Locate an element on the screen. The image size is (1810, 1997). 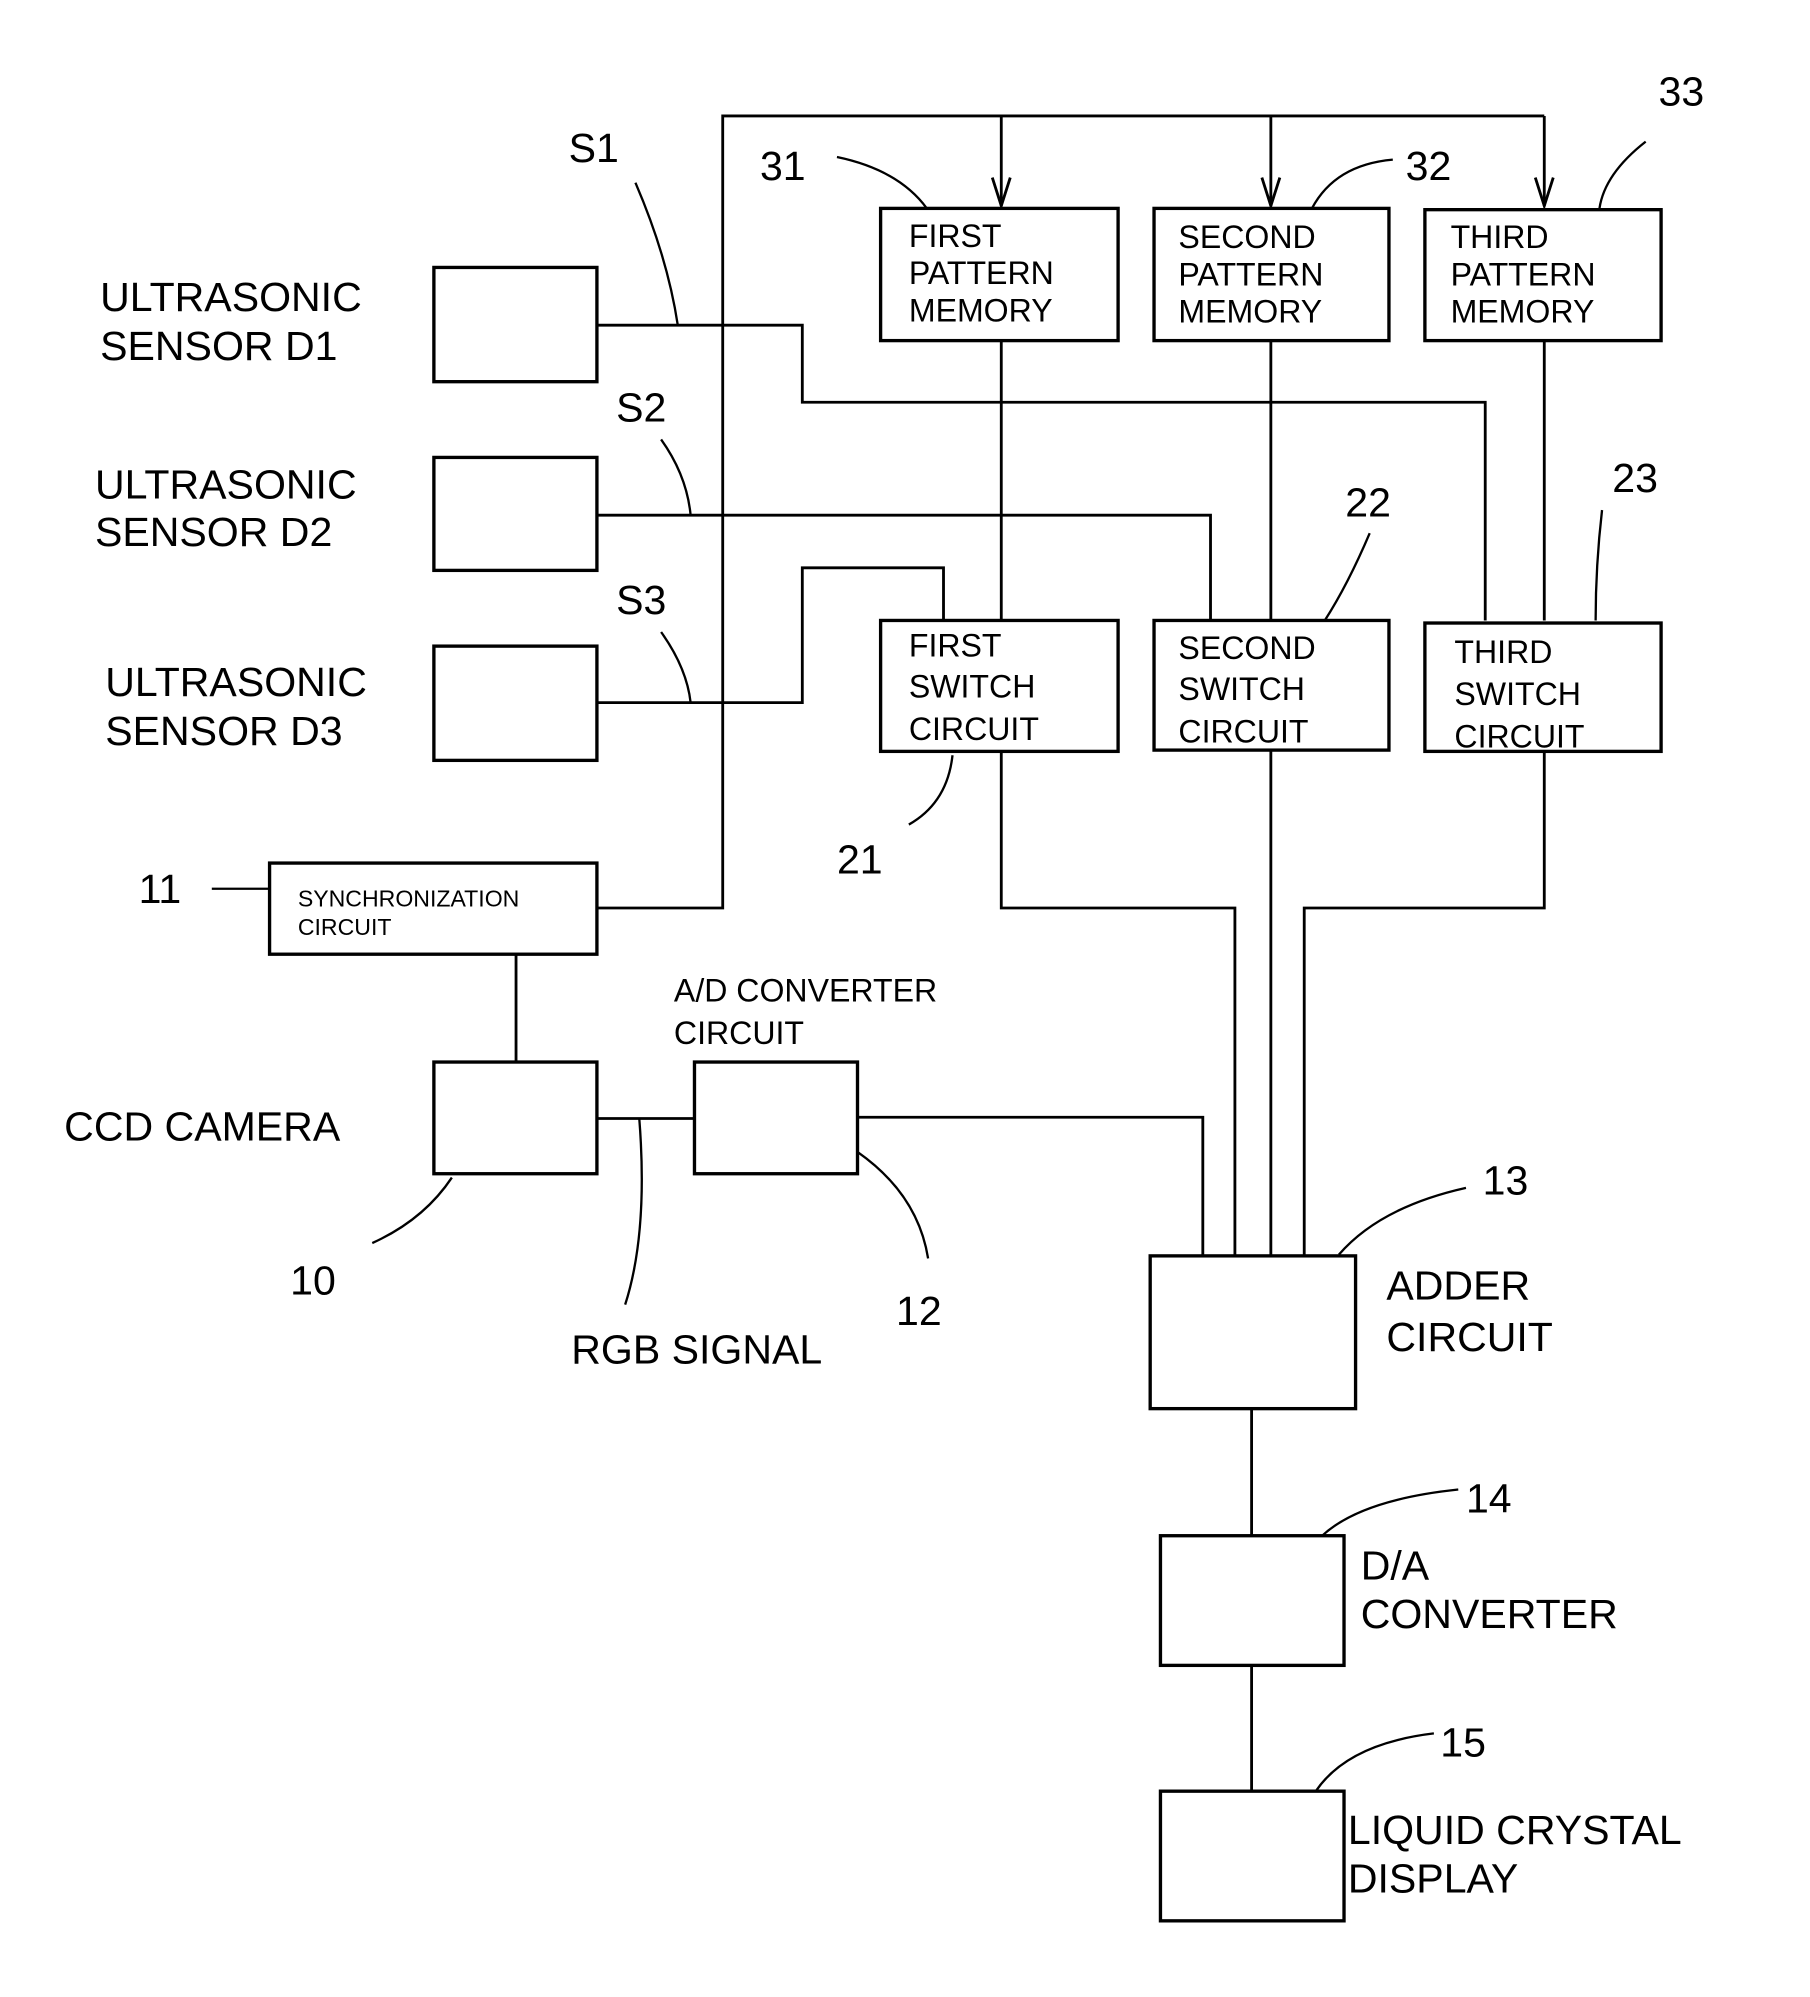
wire-sw1-adder is located at coordinates (1118, 1003).